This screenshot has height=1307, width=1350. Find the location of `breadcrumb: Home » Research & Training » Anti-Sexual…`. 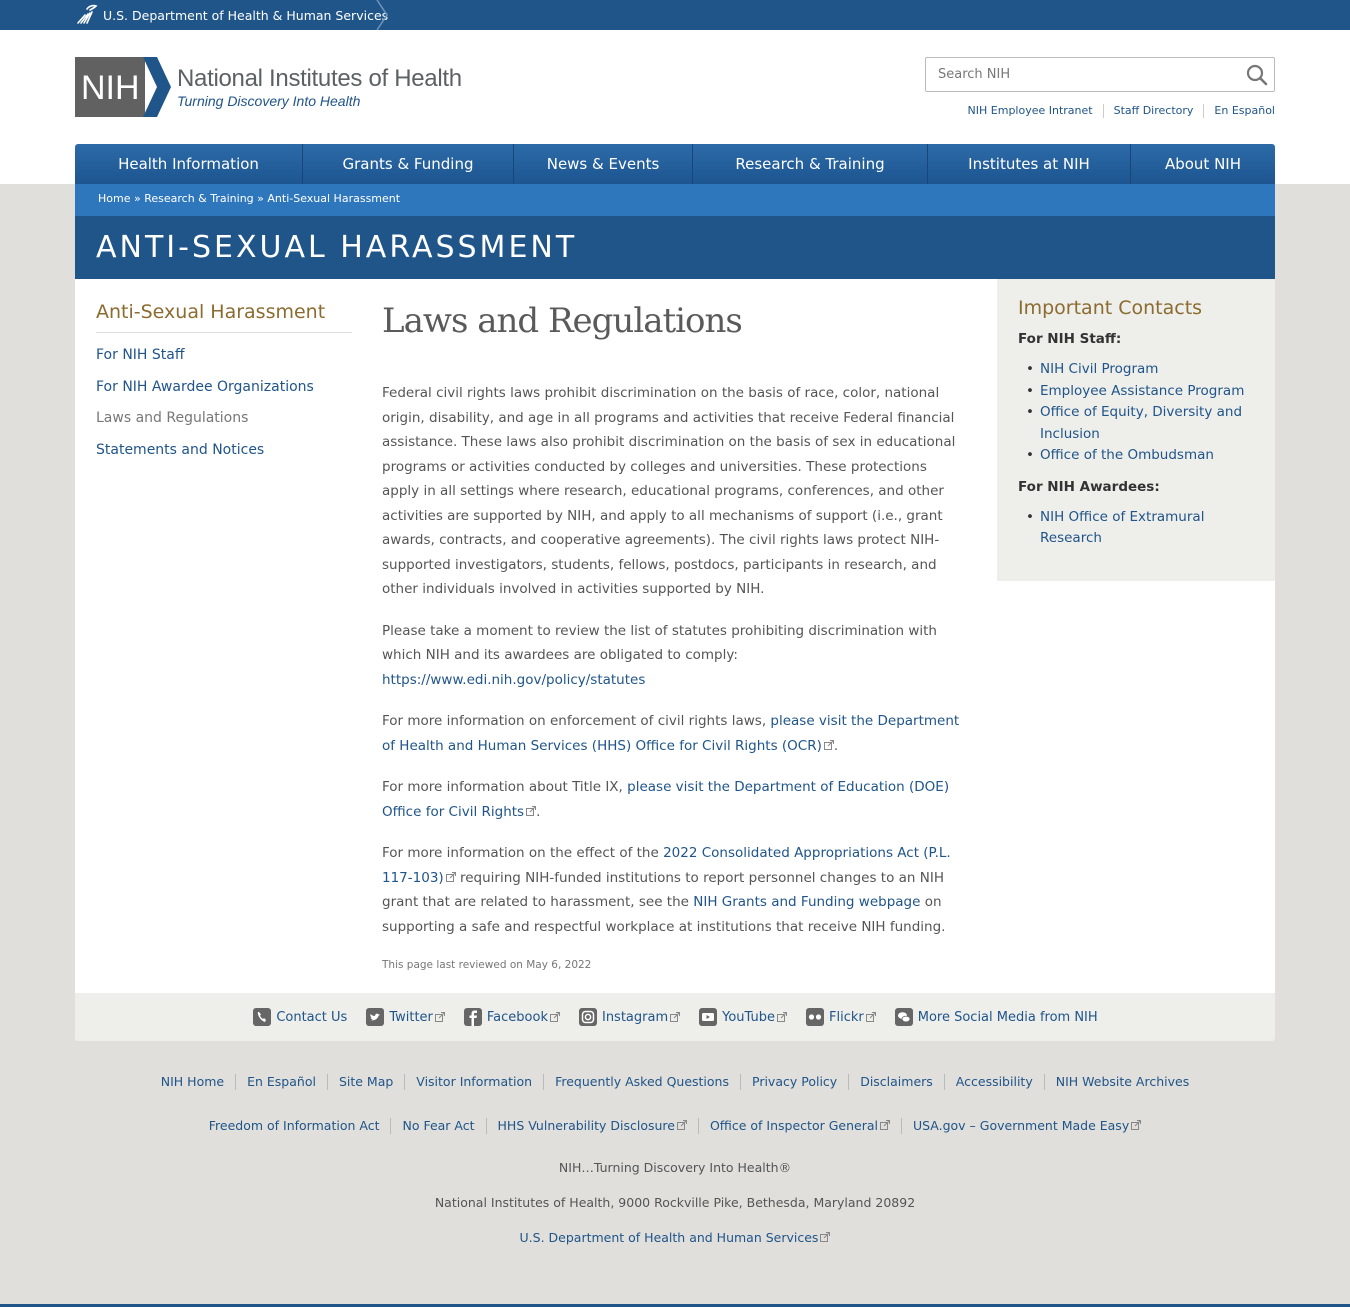

breadcrumb: Home » Research & Training » Anti-Sexual… is located at coordinates (675, 200).